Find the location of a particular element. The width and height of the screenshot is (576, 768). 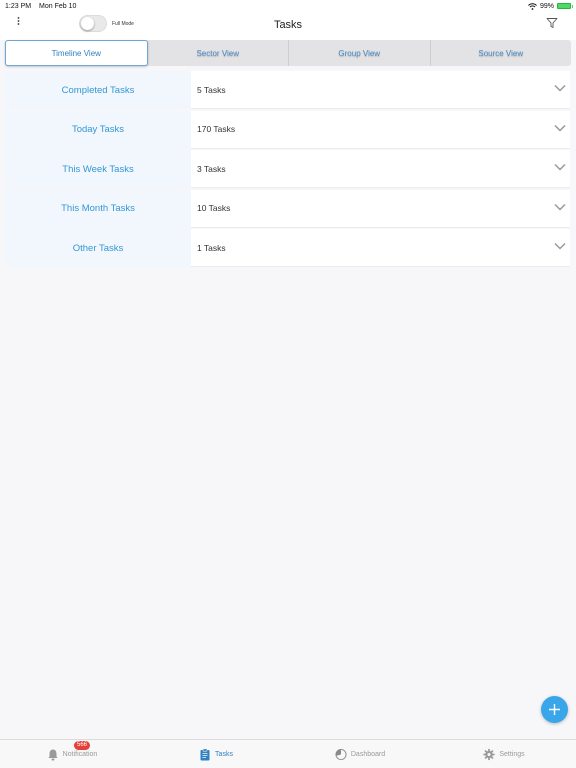

tab-label: Tasks is located at coordinates (224, 754).